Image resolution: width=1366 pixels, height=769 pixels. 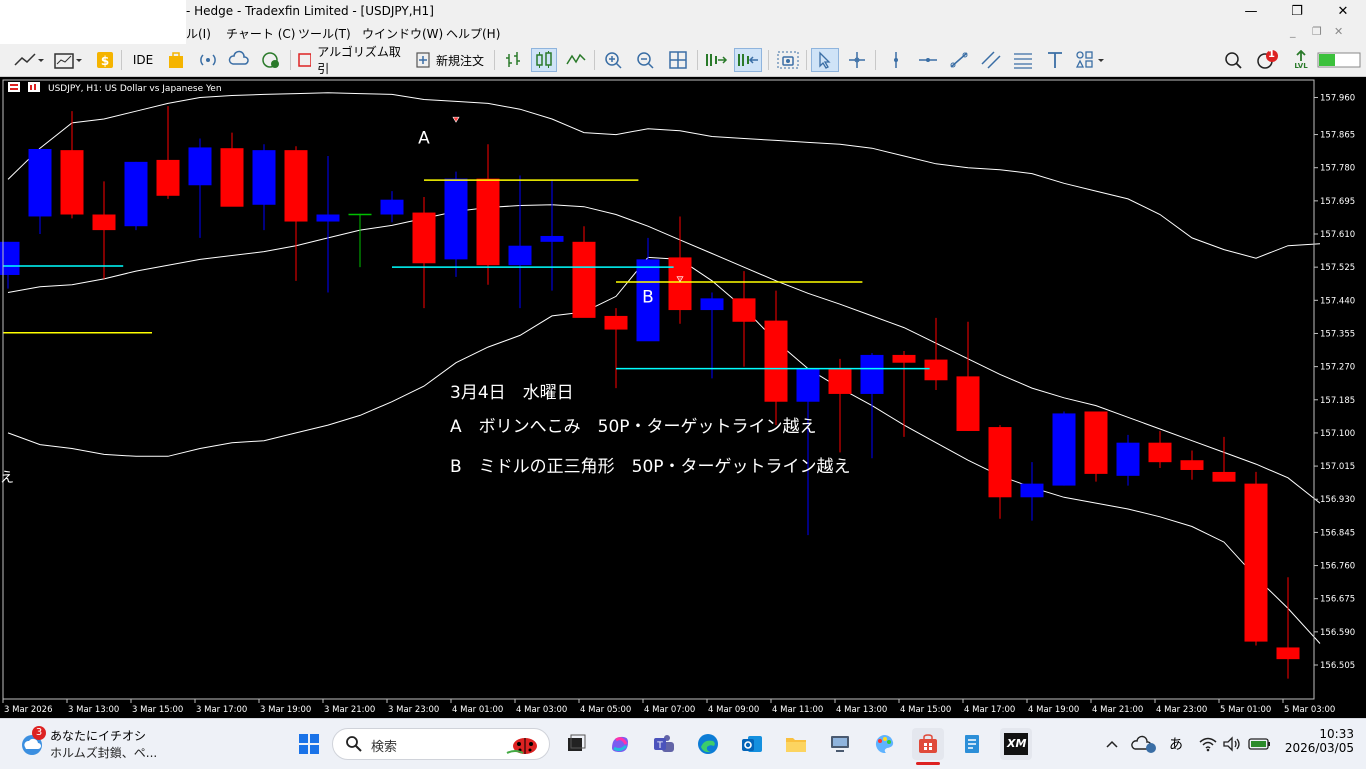 What do you see at coordinates (959, 60) in the screenshot?
I see `trendline-icon` at bounding box center [959, 60].